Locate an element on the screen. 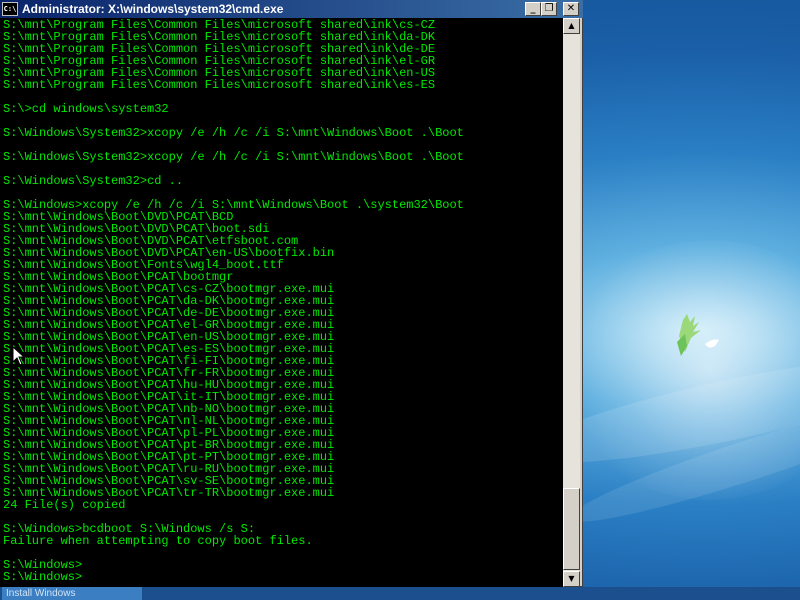 The width and height of the screenshot is (800, 600). console-line: S:\mnt\Windows\Boot\DVD\PCAT\BCD is located at coordinates (118, 217).